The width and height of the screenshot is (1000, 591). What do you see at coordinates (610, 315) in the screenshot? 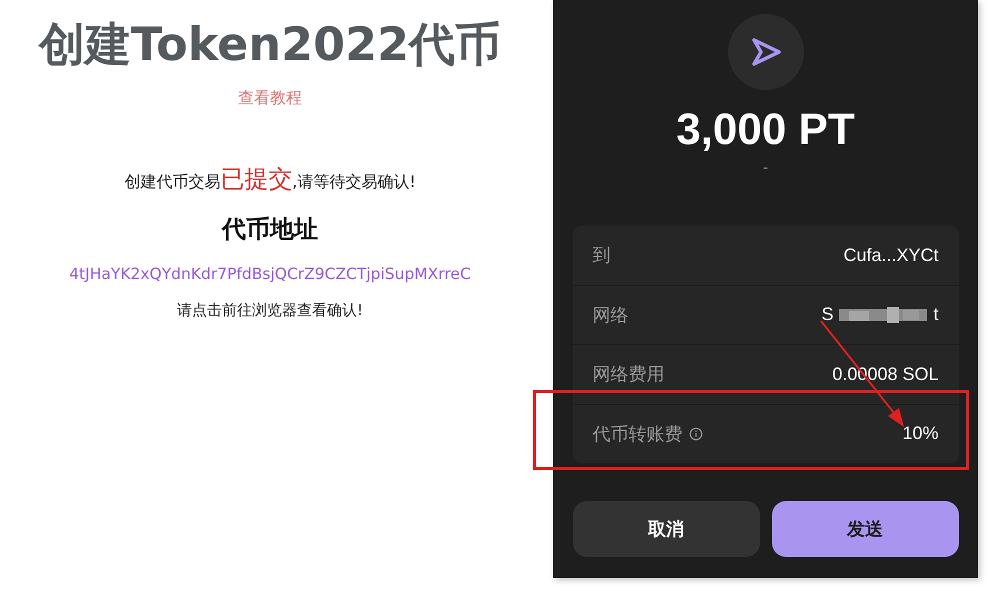
I see `row-label: 网络` at bounding box center [610, 315].